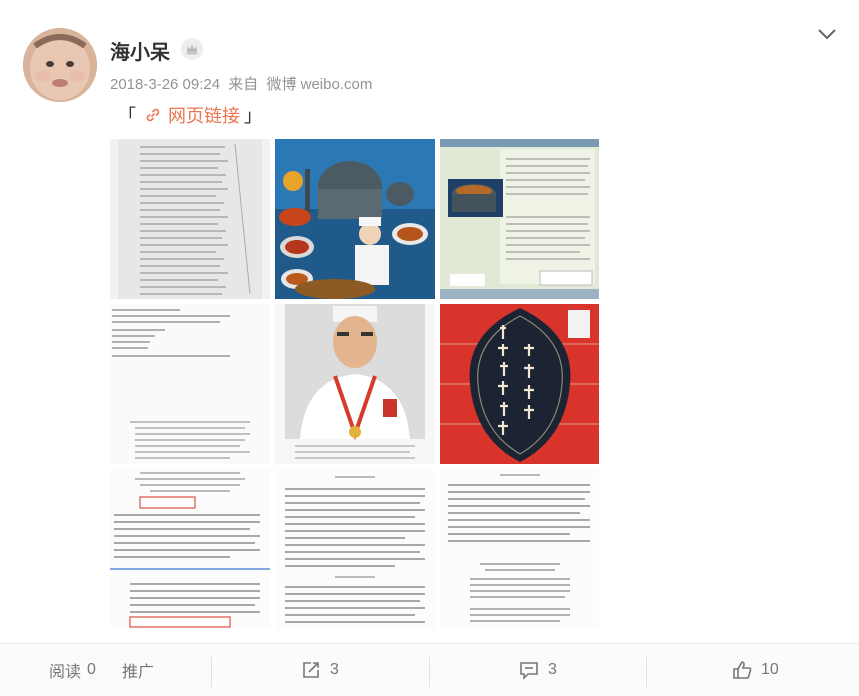 Image resolution: width=859 pixels, height=696 pixels. I want to click on read-count: 阅读 0, so click(72, 670).